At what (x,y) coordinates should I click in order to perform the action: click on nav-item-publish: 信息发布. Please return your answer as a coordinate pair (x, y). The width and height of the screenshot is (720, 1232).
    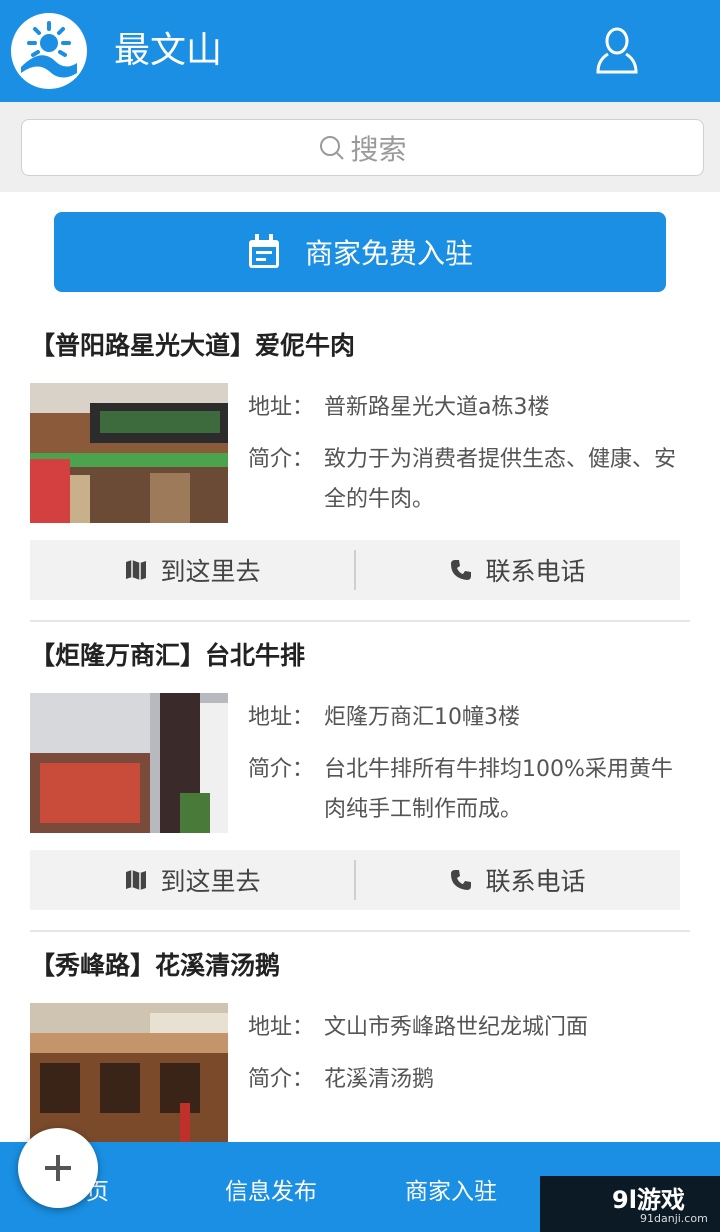
    Looking at the image, I should click on (271, 1189).